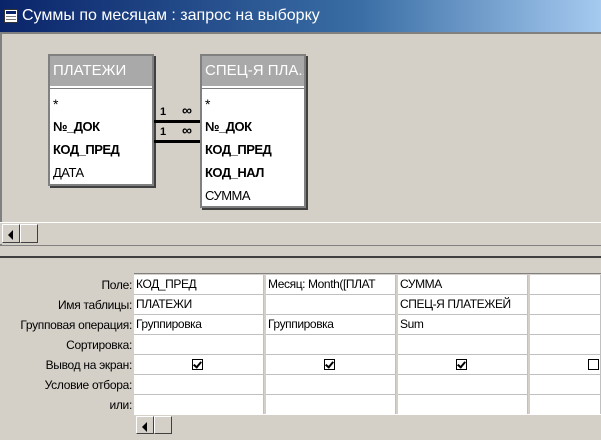 The image size is (601, 440). I want to click on column-selector-bar, so click(367, 267).